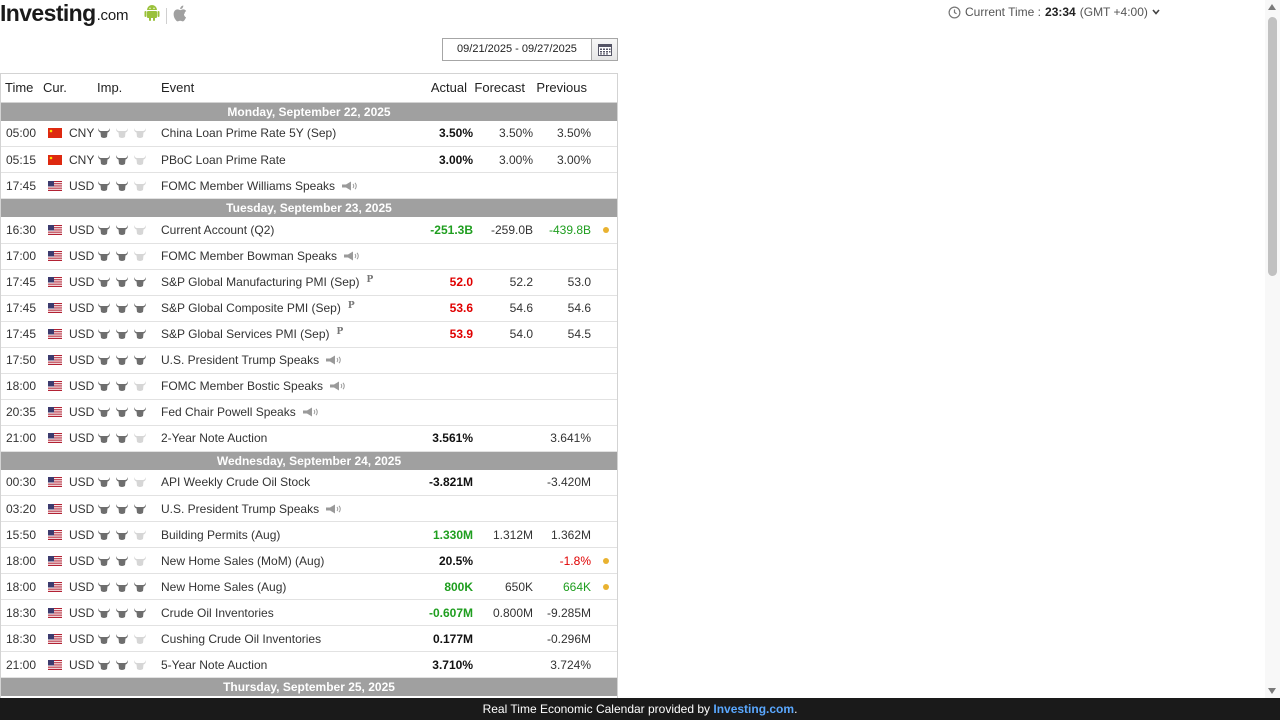 The image size is (1280, 720). Describe the element at coordinates (291, 534) in the screenshot. I see `event-cell: Building Permits (Aug)` at that location.